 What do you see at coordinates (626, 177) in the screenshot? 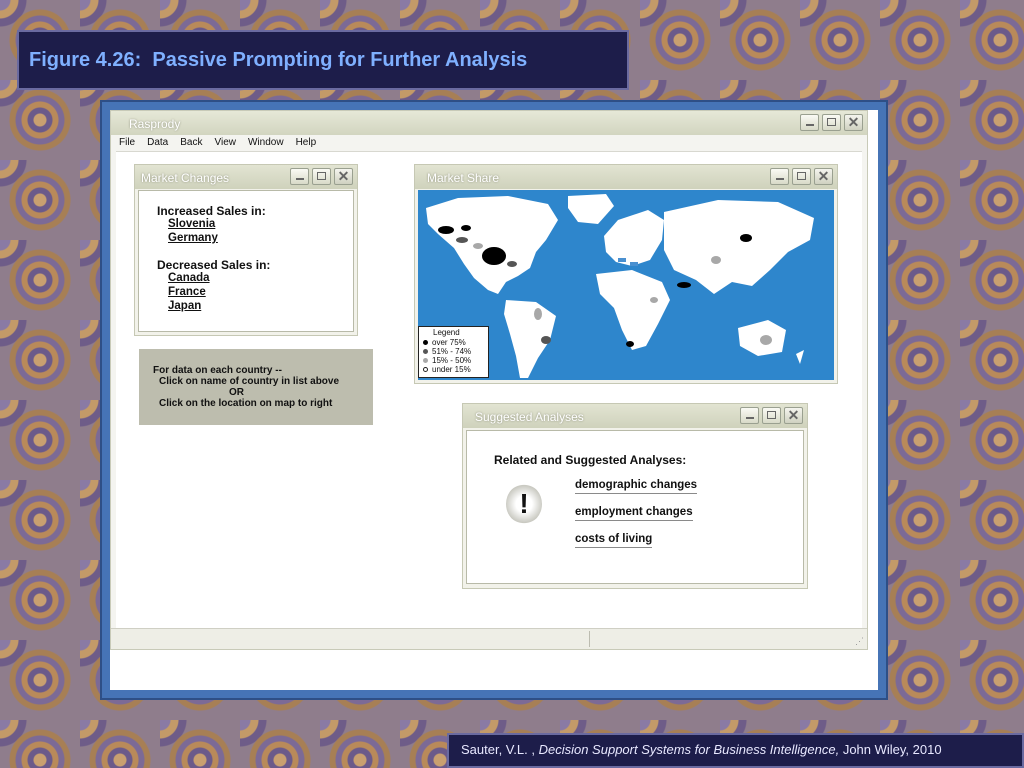
I see `market-share-titlebar: Market Share ✕` at bounding box center [626, 177].